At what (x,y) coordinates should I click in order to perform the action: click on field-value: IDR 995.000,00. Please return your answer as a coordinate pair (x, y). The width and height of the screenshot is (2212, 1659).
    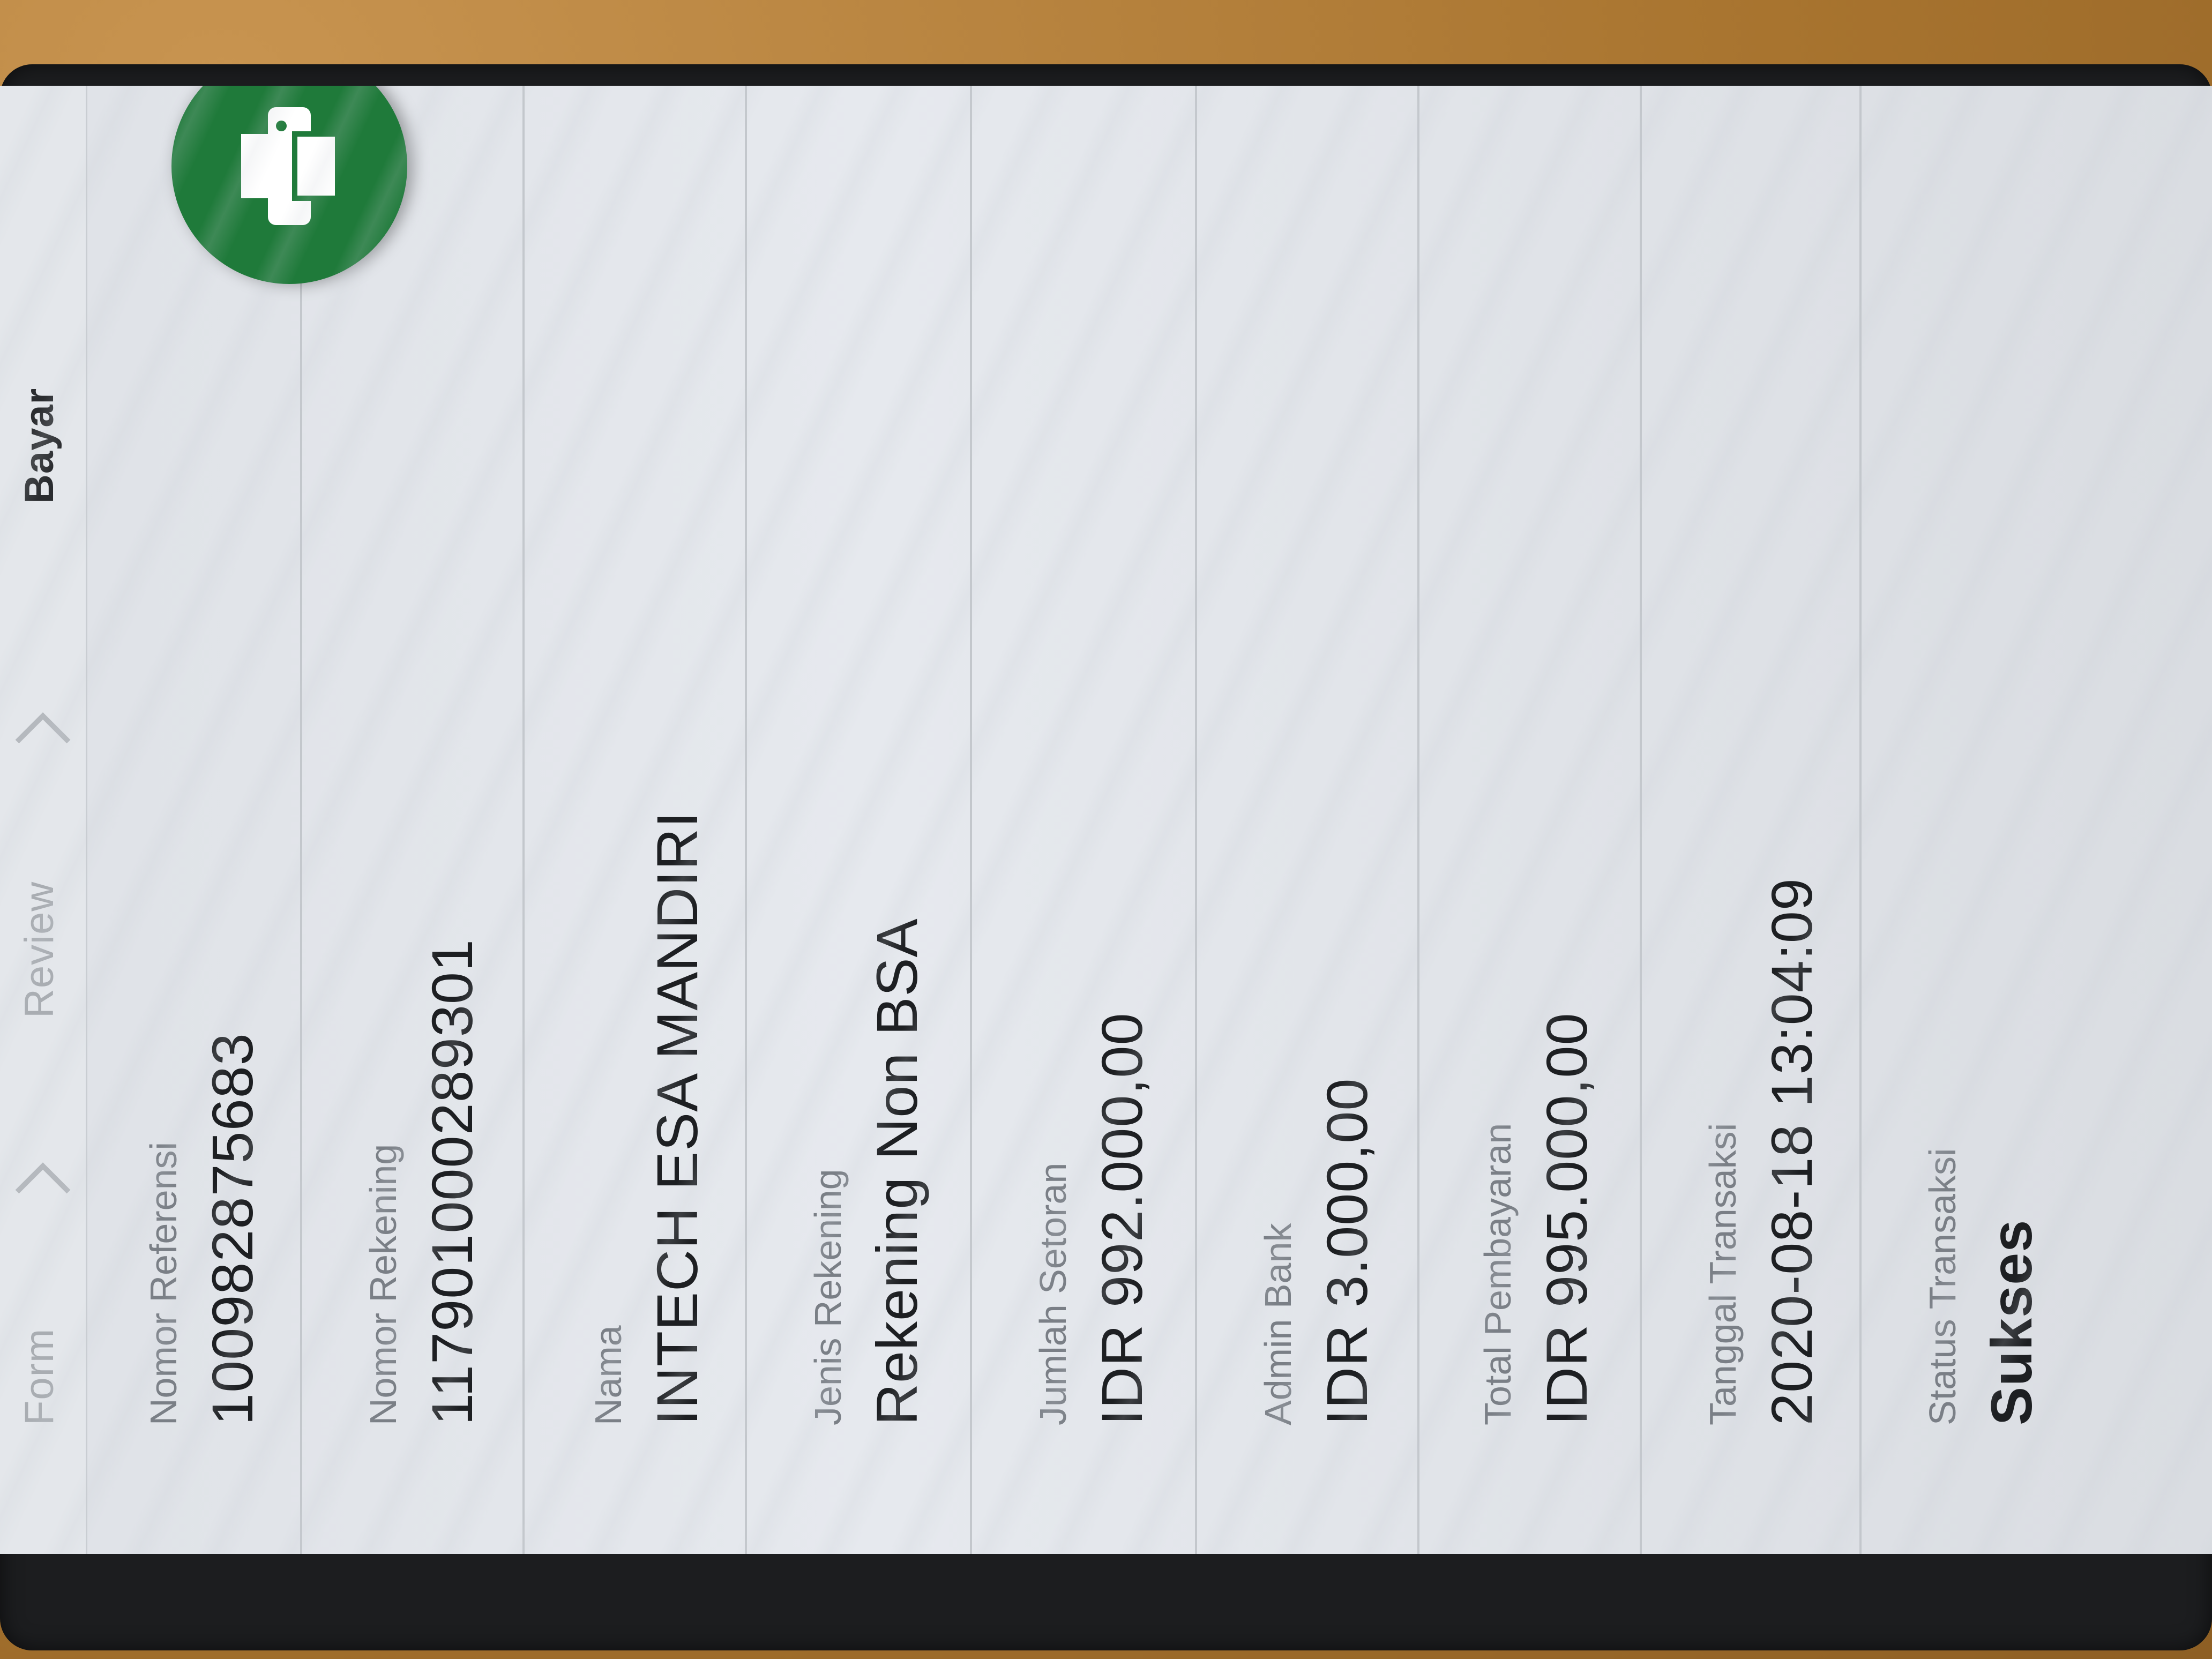
    Looking at the image, I should click on (1566, 1218).